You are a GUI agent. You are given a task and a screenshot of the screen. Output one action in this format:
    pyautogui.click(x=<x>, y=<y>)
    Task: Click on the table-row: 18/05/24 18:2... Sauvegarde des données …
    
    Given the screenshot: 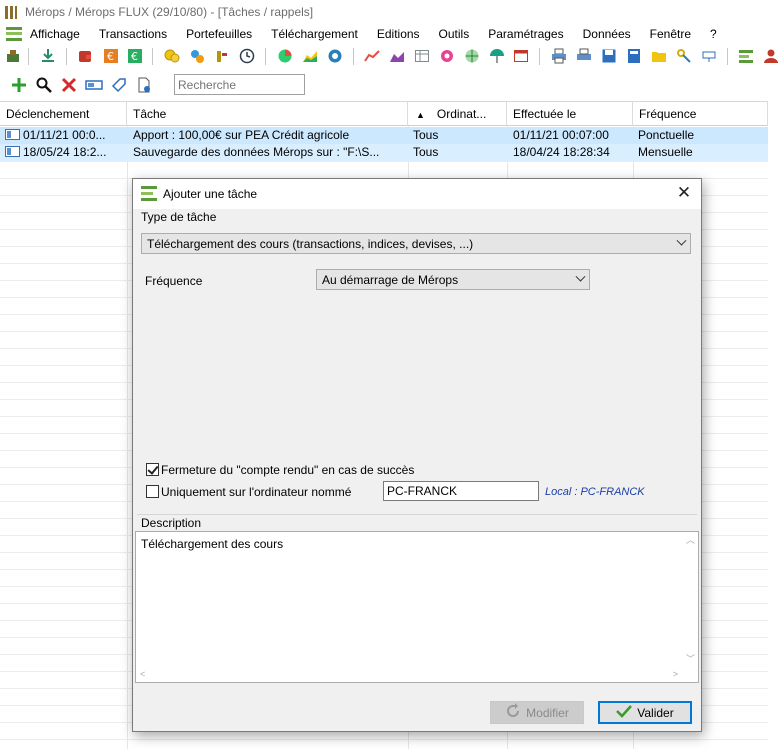 What is the action you would take?
    pyautogui.click(x=384, y=152)
    